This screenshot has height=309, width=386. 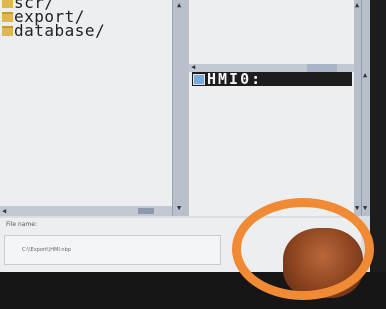 I want to click on drive-entry-label: HMI0:, so click(x=235, y=79).